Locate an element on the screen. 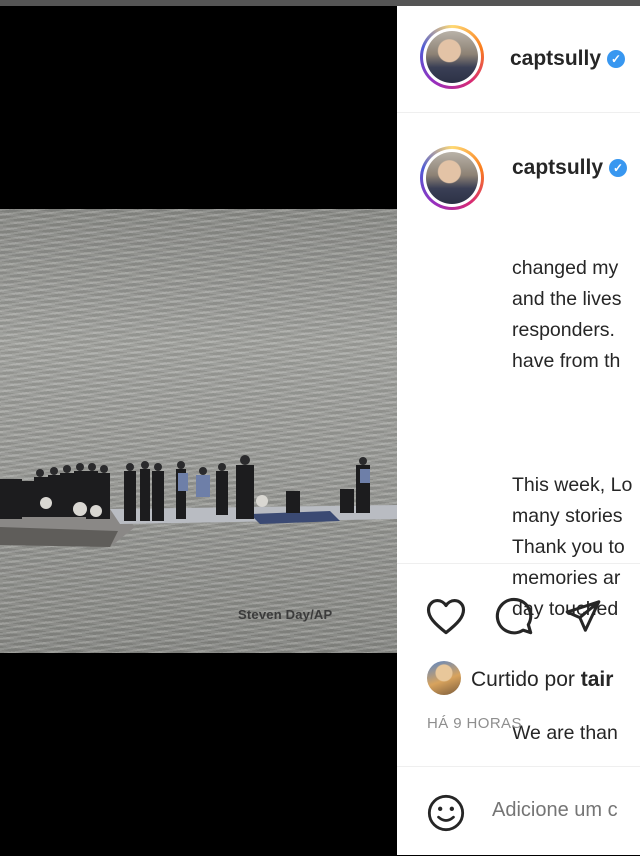 This screenshot has width=640, height=856. caption-avatar is located at coordinates (452, 178).